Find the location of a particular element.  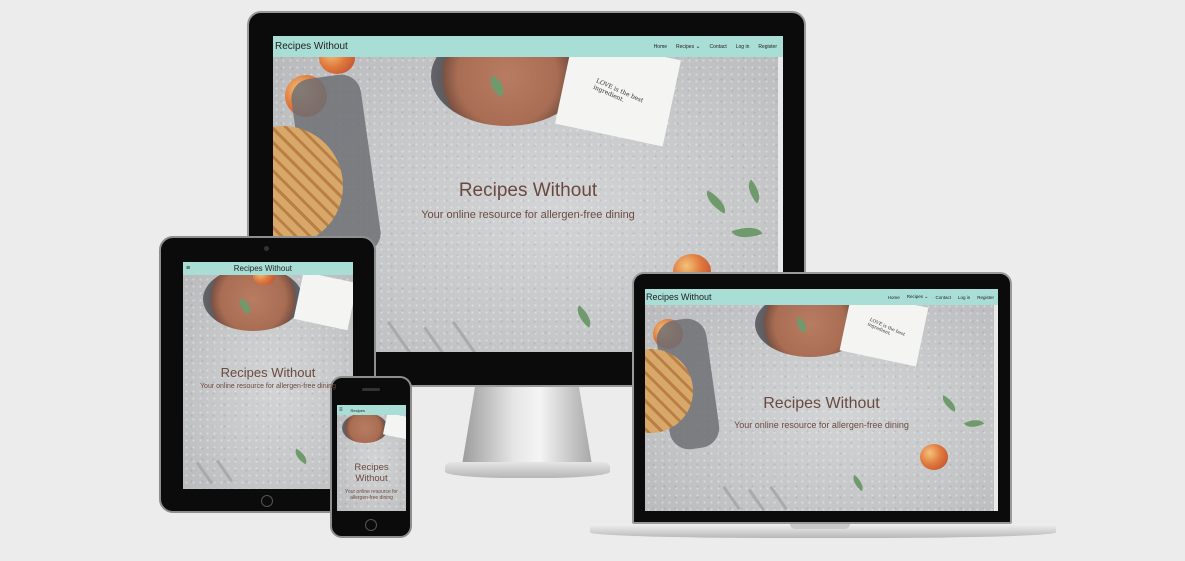

laptop-brand: Recipes Without is located at coordinates (679, 297).